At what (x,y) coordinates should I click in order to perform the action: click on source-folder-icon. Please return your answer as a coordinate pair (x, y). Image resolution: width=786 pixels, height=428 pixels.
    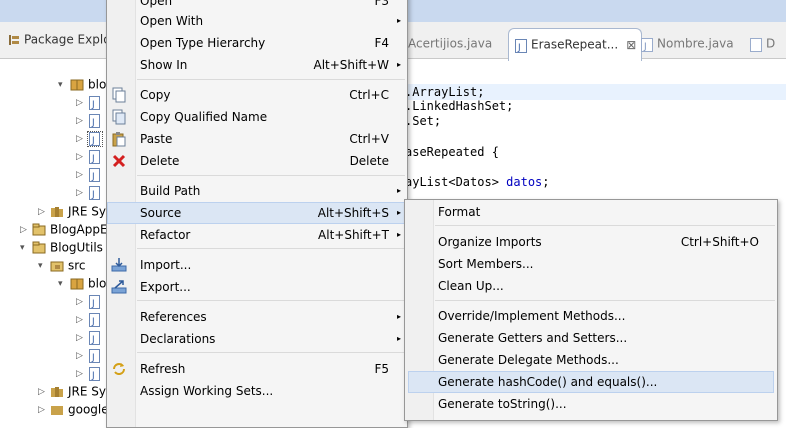
    Looking at the image, I should click on (57, 266).